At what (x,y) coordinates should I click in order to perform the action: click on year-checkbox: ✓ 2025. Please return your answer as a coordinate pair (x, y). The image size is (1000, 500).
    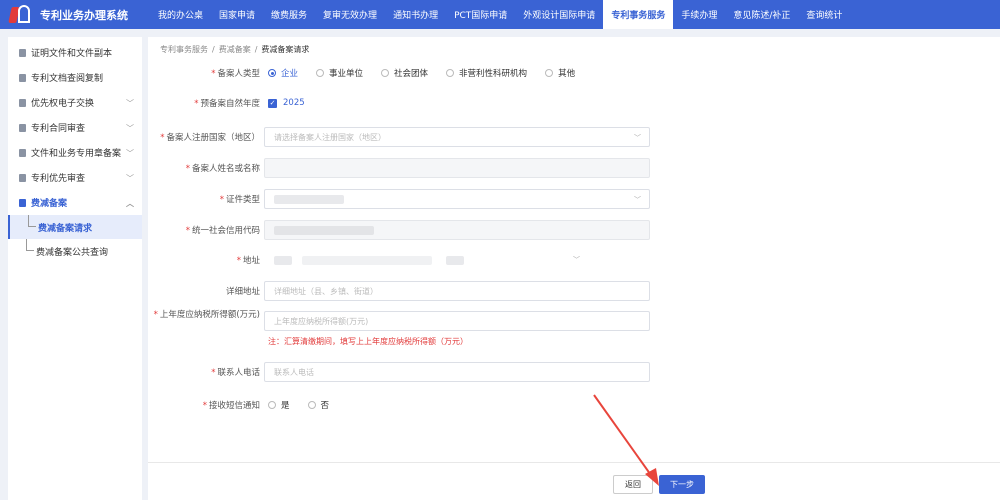
    Looking at the image, I should click on (286, 103).